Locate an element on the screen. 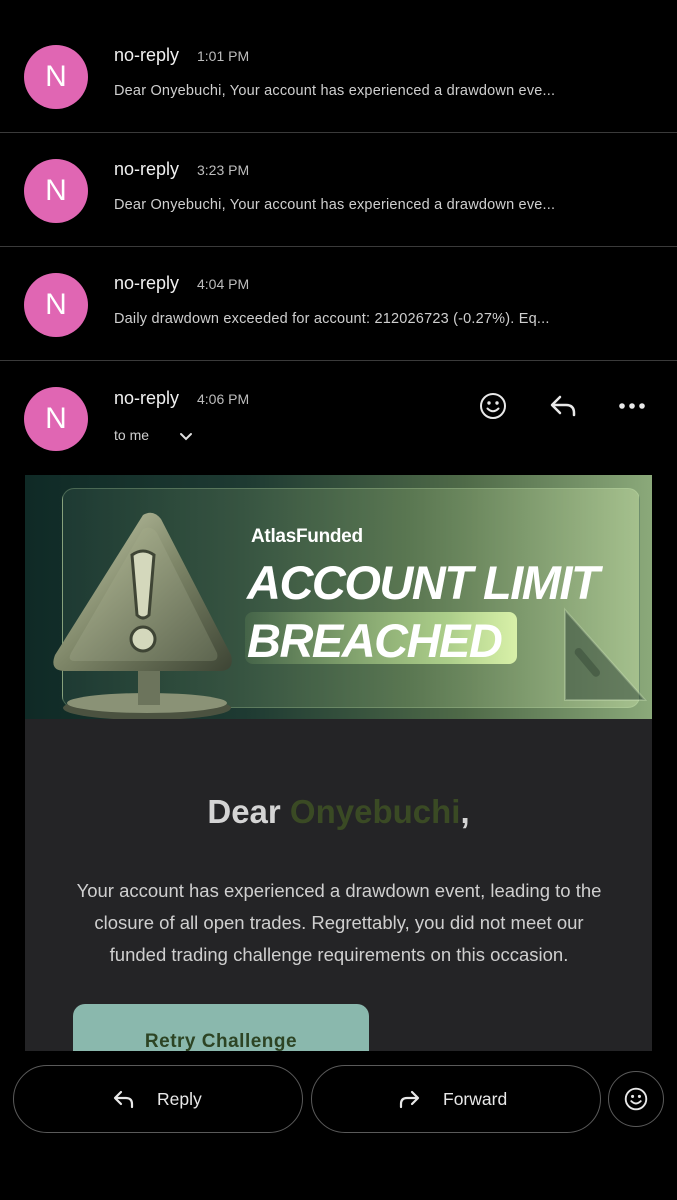 The image size is (677, 1200). banner-title-line2: BREACHED is located at coordinates (375, 640).